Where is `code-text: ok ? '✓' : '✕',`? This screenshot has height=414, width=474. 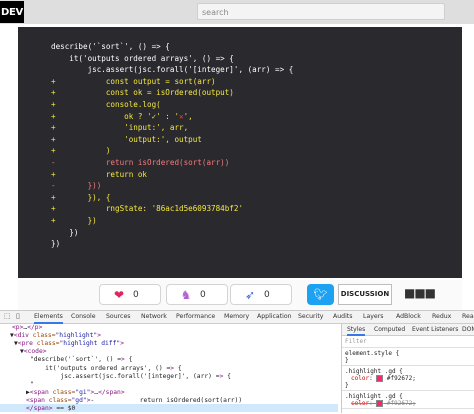 code-text: ok ? '✓' : '✕', is located at coordinates (122, 116).